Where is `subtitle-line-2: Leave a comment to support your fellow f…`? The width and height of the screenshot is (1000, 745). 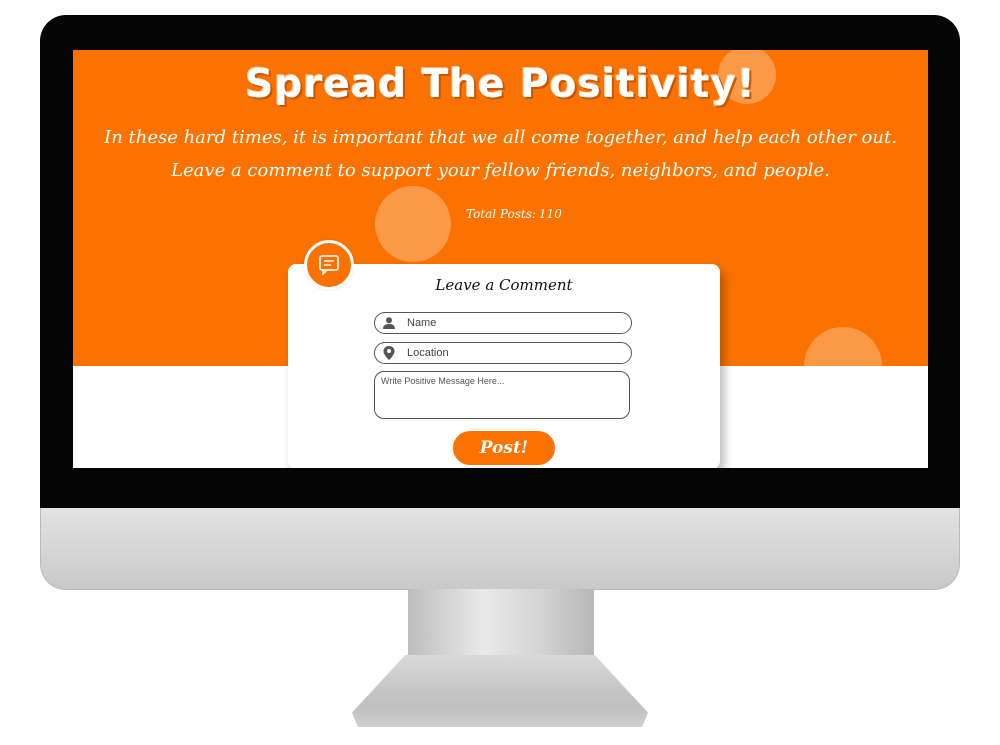
subtitle-line-2: Leave a comment to support your fellow f… is located at coordinates (500, 170).